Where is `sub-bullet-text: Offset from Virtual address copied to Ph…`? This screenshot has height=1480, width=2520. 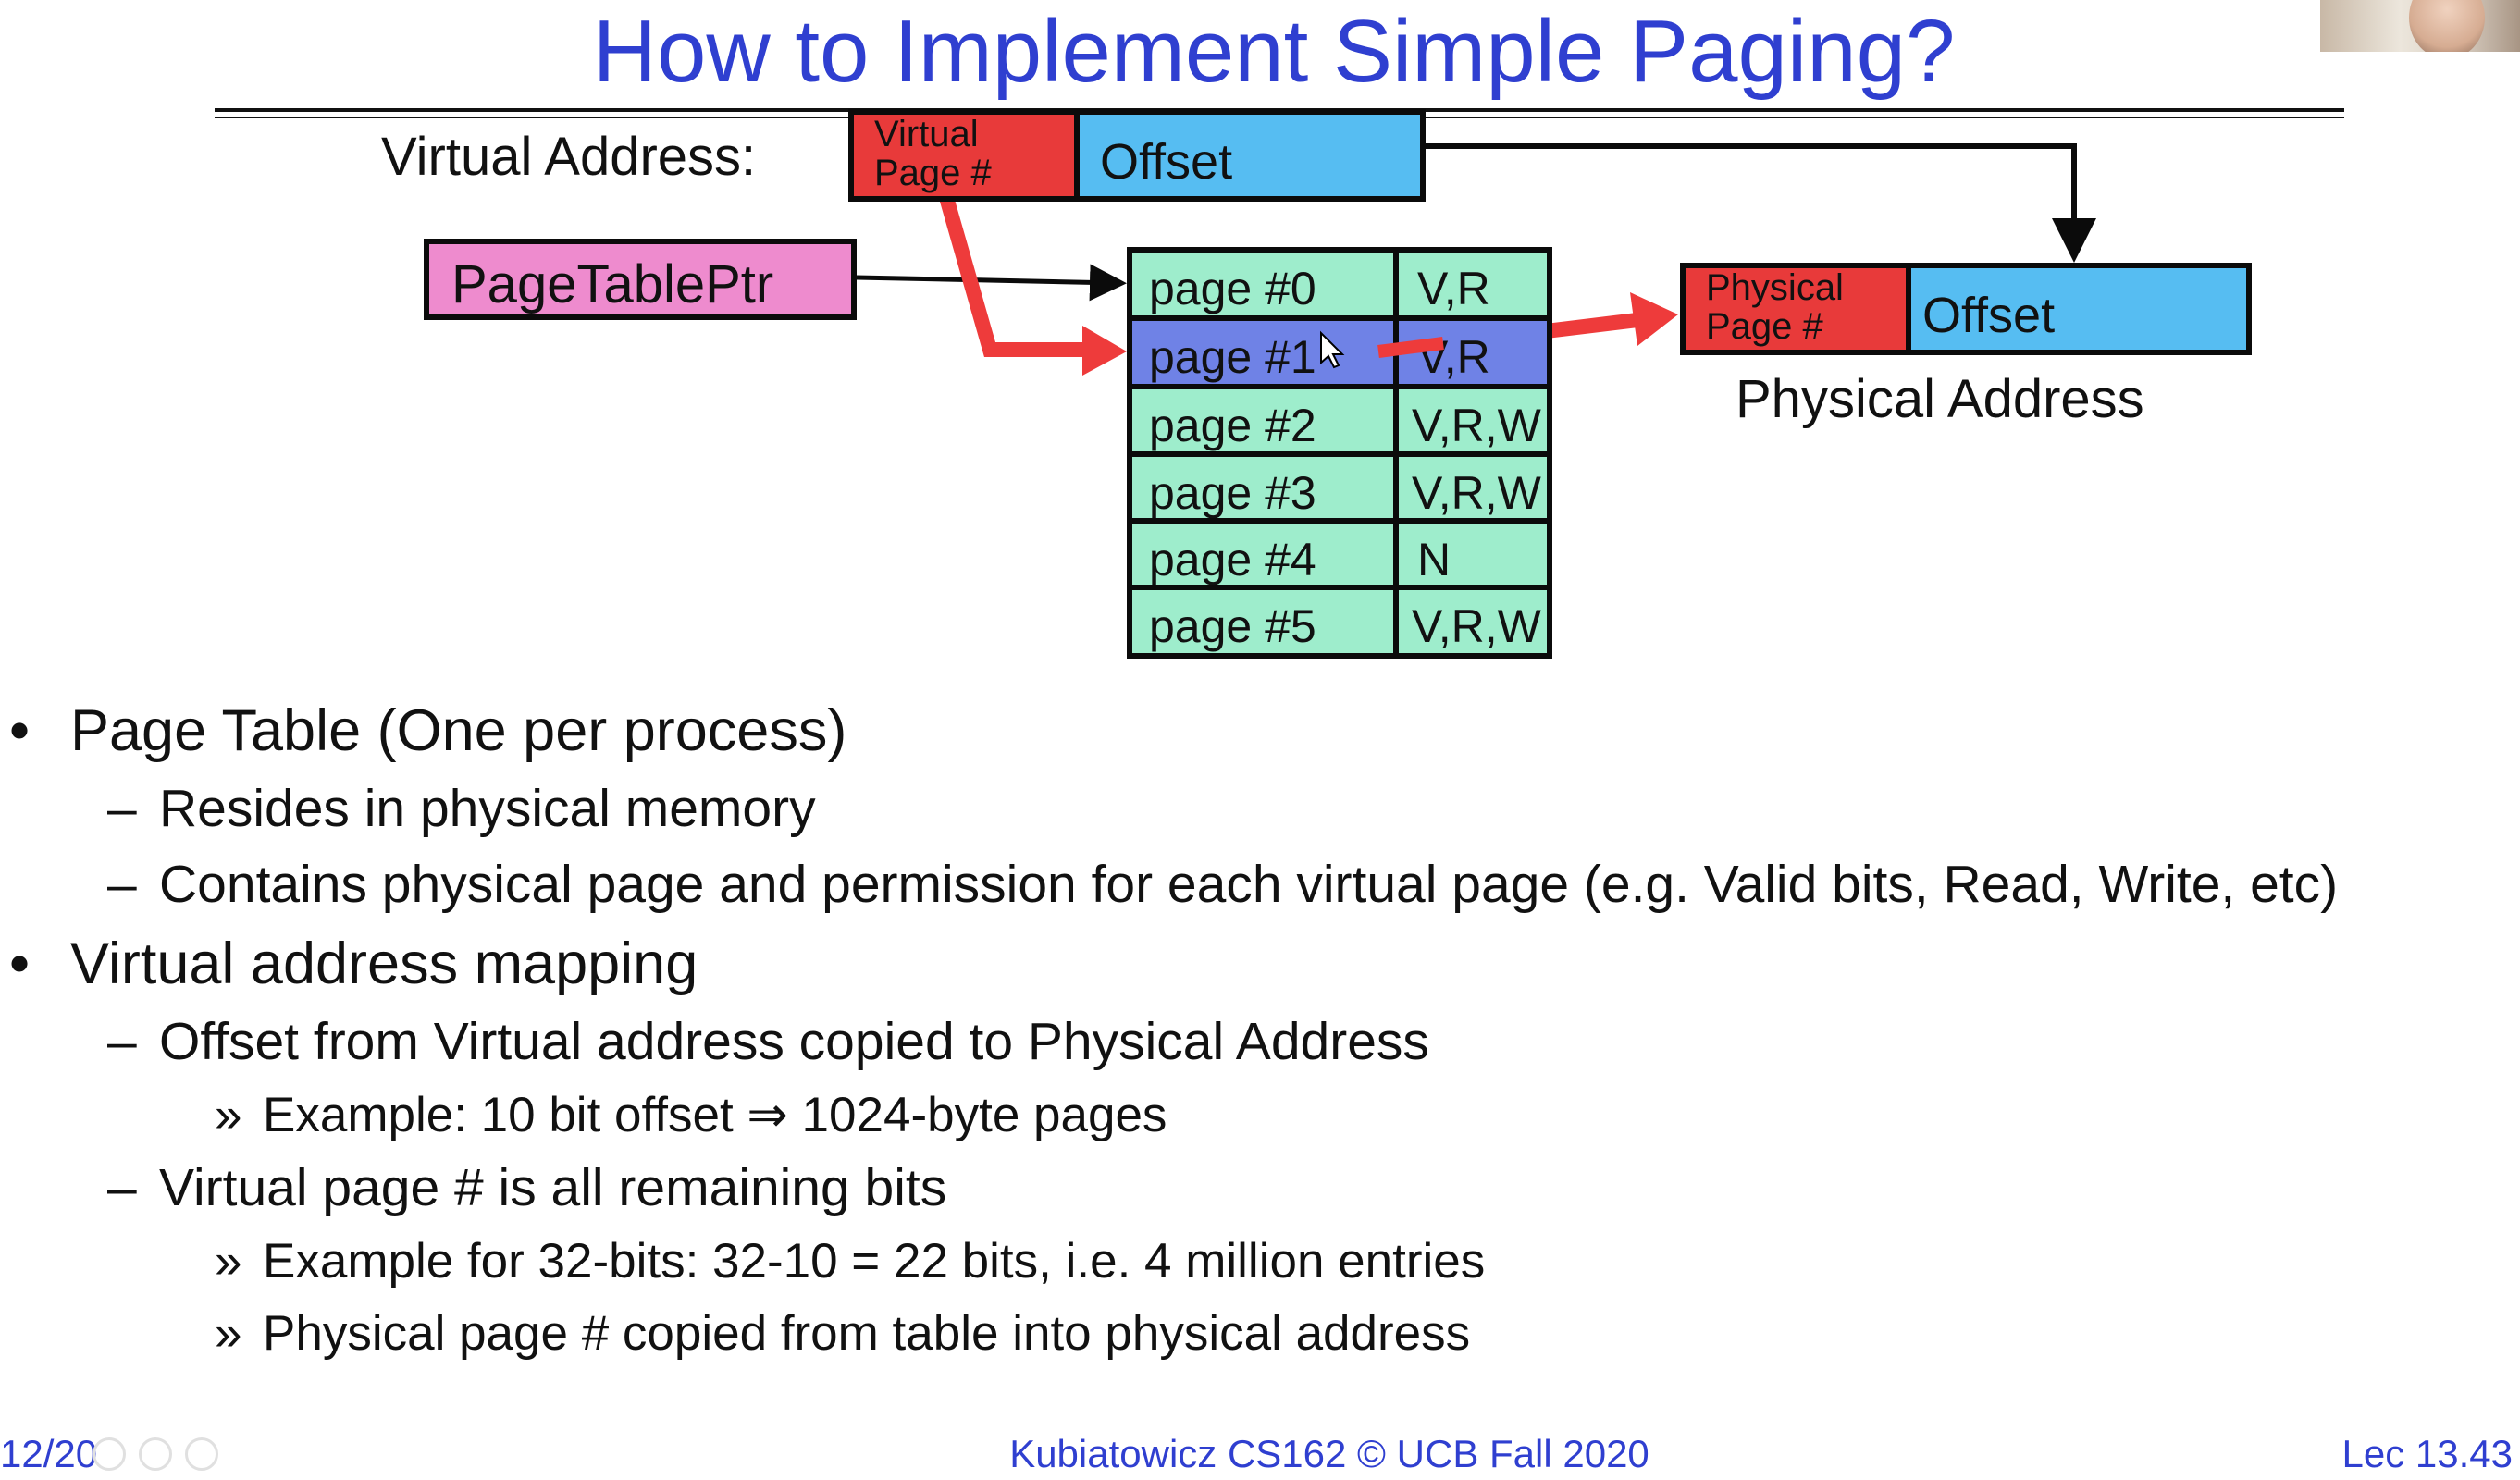 sub-bullet-text: Offset from Virtual address copied to Ph… is located at coordinates (794, 1042).